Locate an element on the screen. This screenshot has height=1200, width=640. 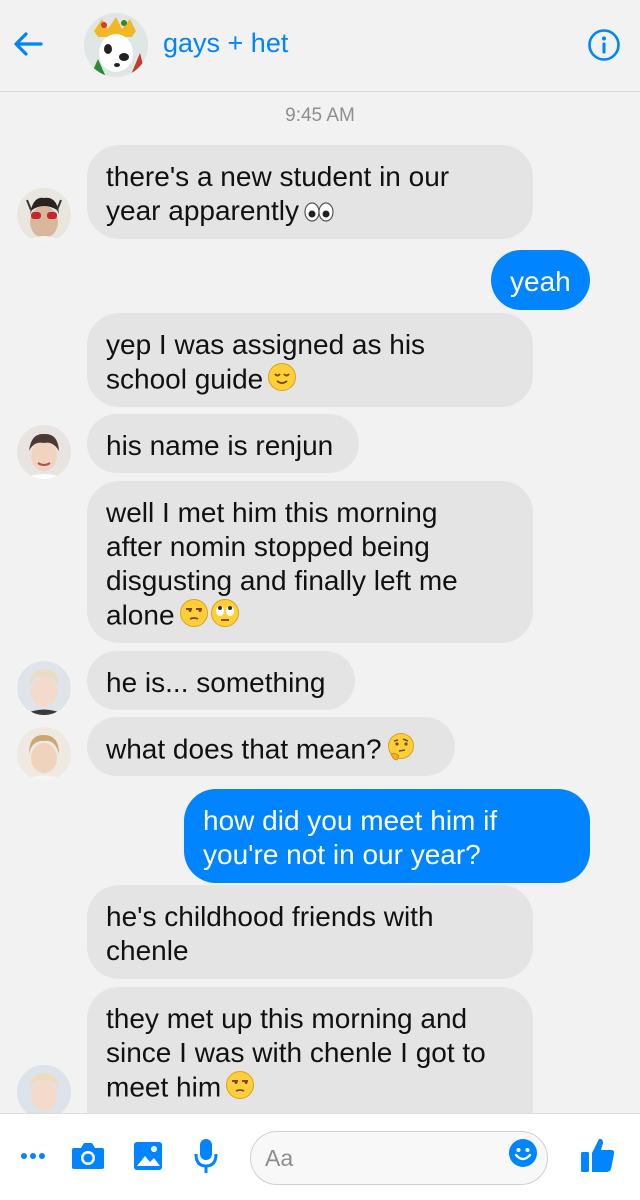
back-arrow-icon is located at coordinates (28, 44).